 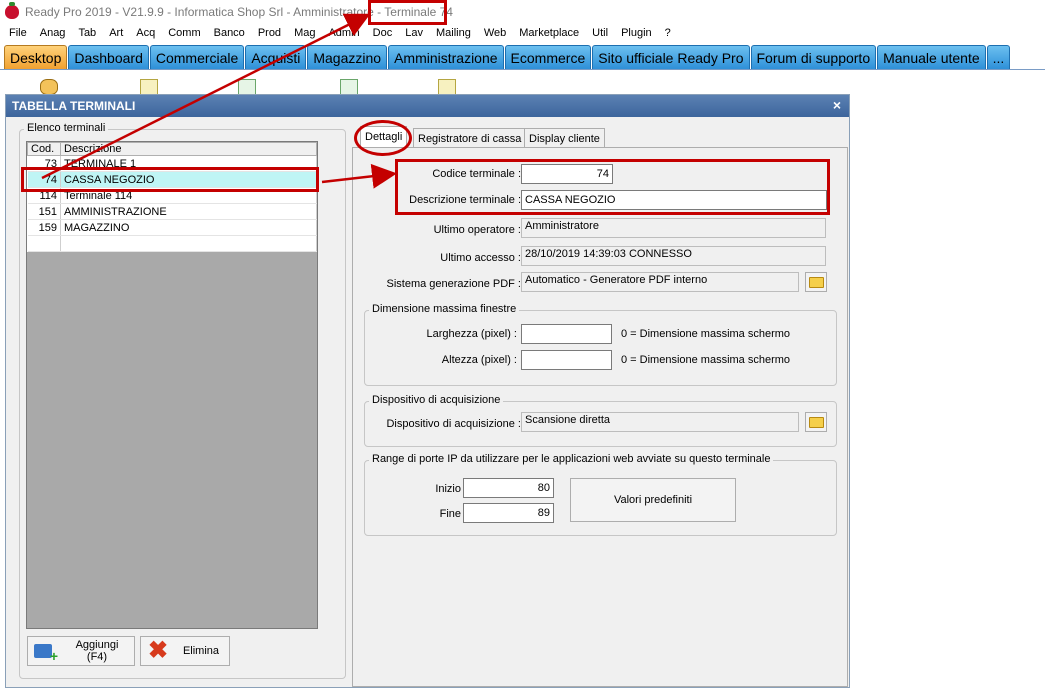 What do you see at coordinates (347, 57) in the screenshot?
I see `tab-magazzino: Magazzino` at bounding box center [347, 57].